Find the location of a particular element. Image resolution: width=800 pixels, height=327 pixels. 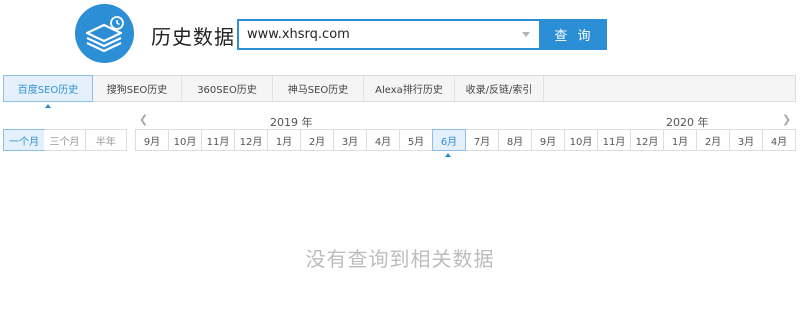

search-box is located at coordinates (389, 34).